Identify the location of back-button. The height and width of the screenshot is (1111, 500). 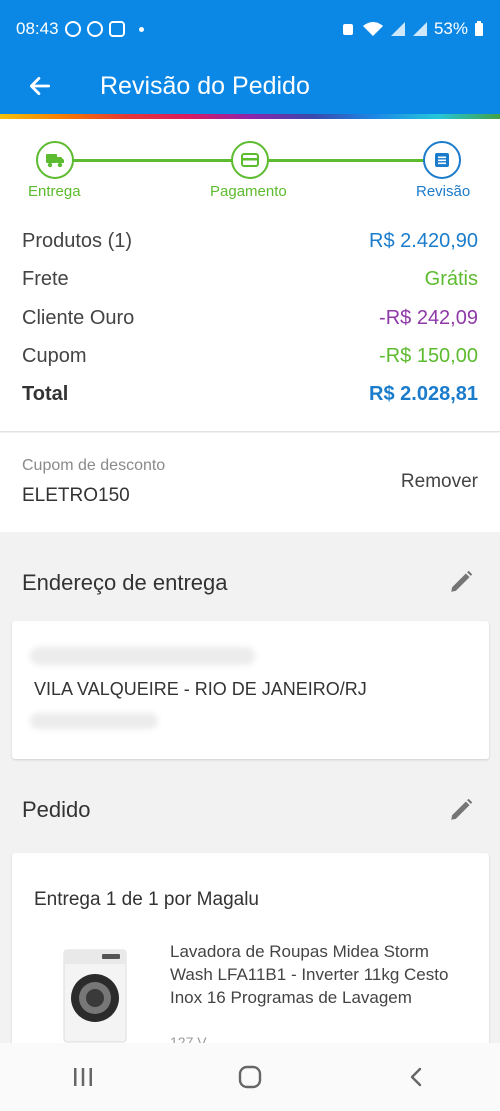
(40, 86).